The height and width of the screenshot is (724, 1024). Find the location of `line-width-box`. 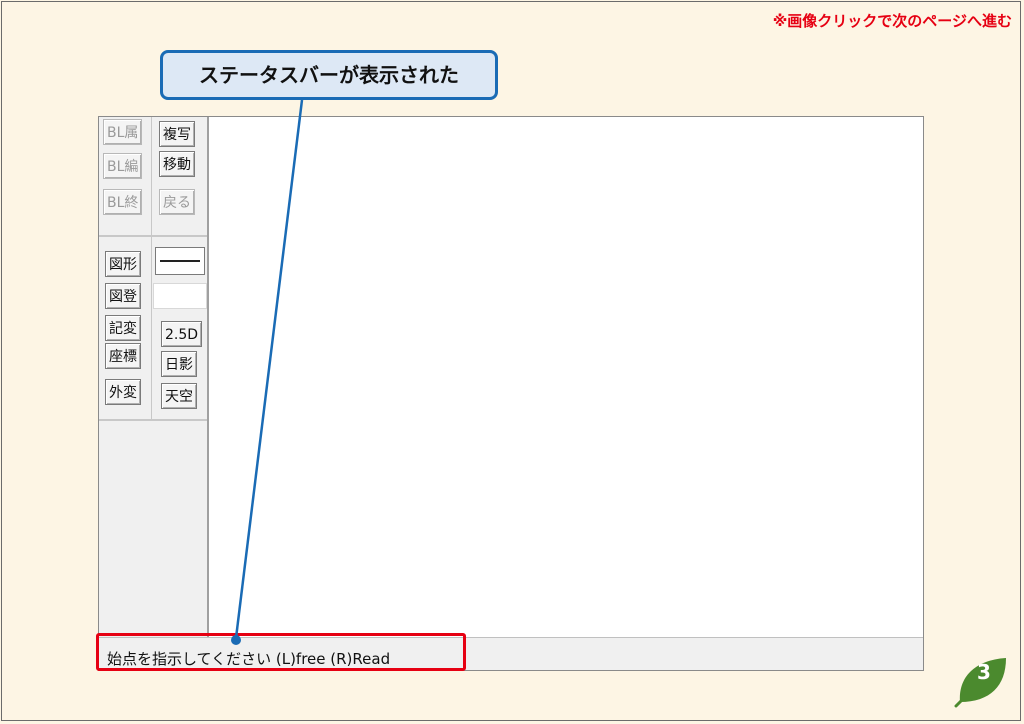

line-width-box is located at coordinates (180, 296).